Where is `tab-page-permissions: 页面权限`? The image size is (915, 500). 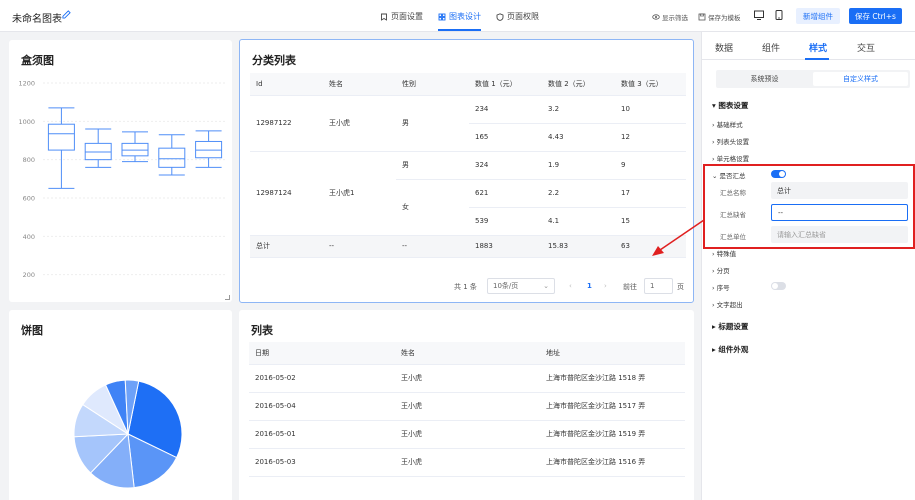 tab-page-permissions: 页面权限 is located at coordinates (517, 16).